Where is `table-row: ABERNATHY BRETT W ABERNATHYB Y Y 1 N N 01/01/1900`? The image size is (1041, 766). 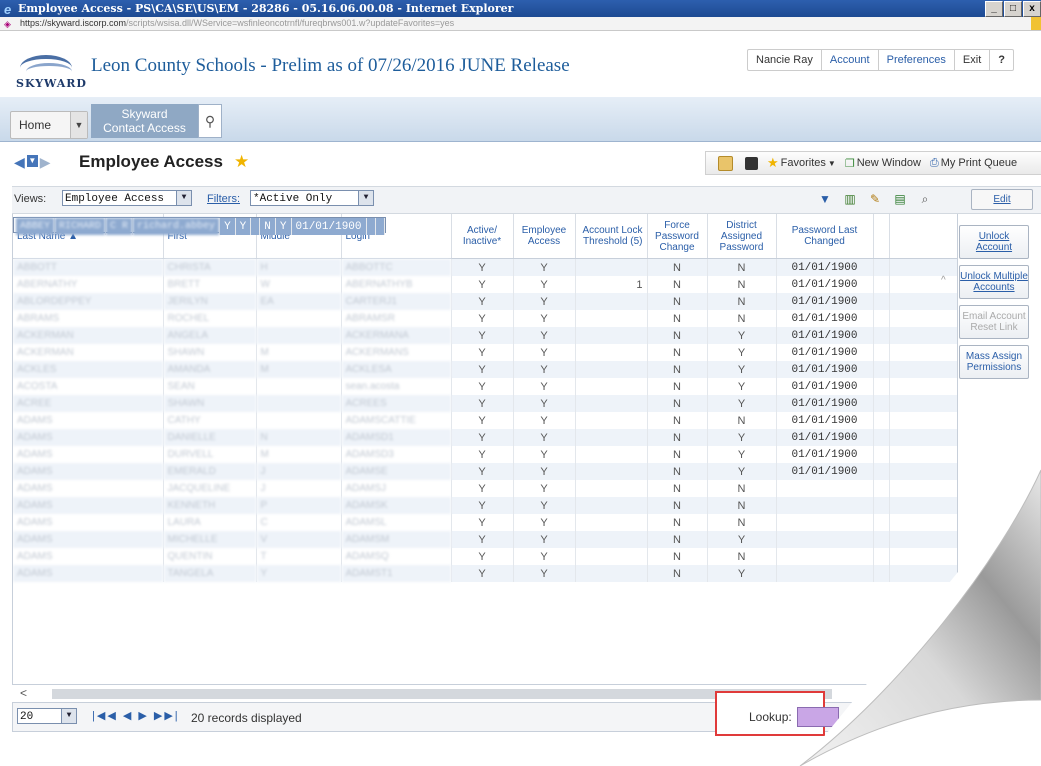 table-row: ABERNATHY BRETT W ABERNATHYB Y Y 1 N N 01/01/1900 is located at coordinates (485, 284).